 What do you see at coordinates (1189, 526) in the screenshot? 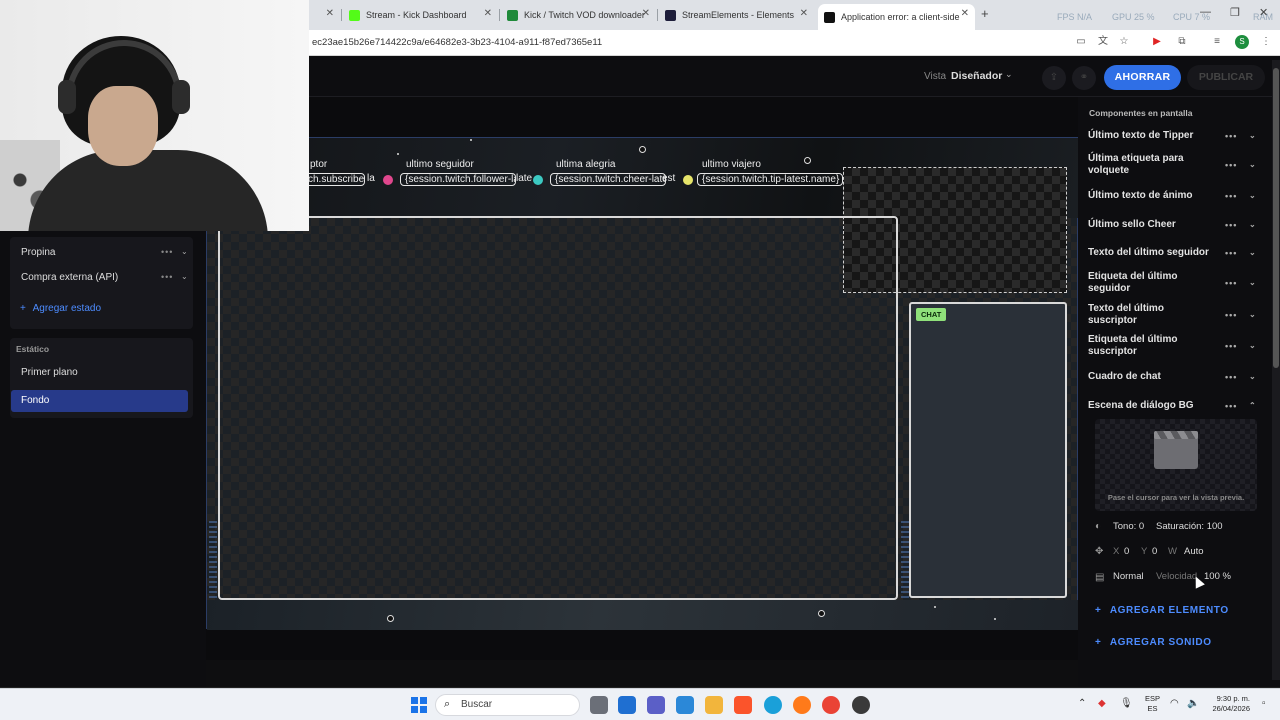
I see `saturation-value: Saturación: 100` at bounding box center [1189, 526].